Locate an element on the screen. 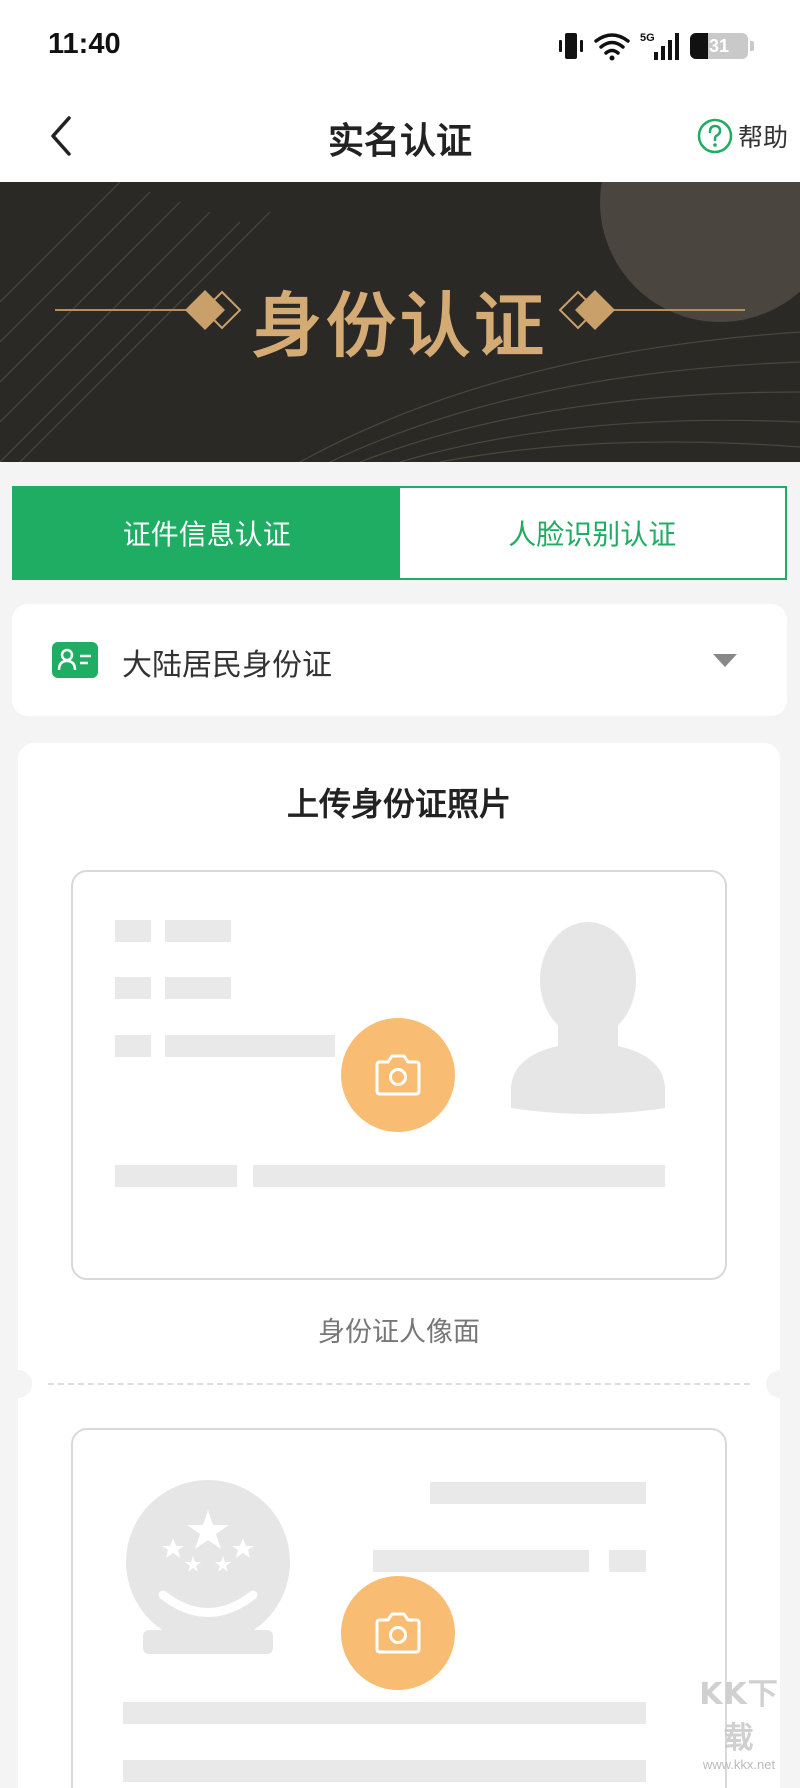 The height and width of the screenshot is (1788, 800). nav-bar: 实名认证 帮助 is located at coordinates (400, 136).